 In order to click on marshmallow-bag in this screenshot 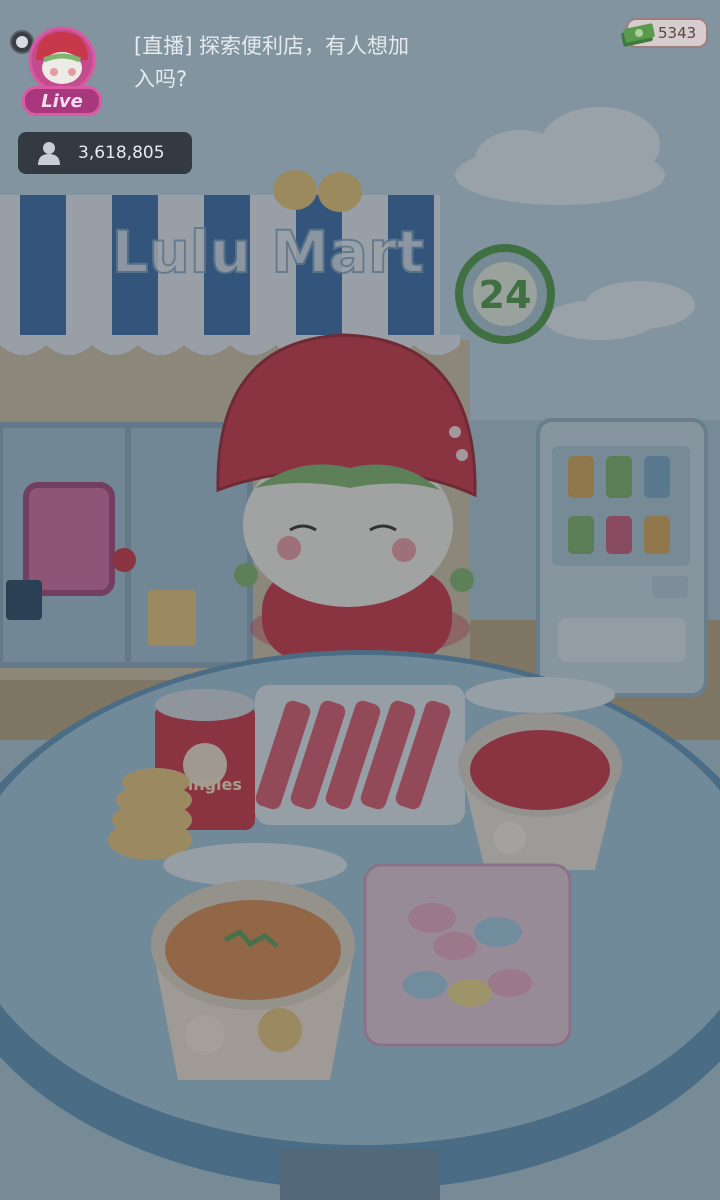, I will do `click(467, 955)`.